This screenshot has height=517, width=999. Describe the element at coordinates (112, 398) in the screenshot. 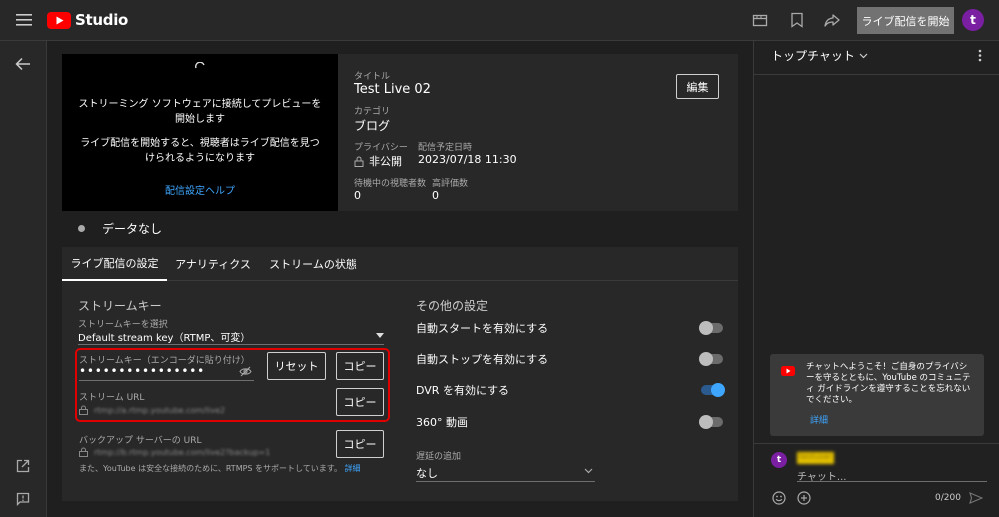

I see `stream-url-label: ストリーム URL` at that location.